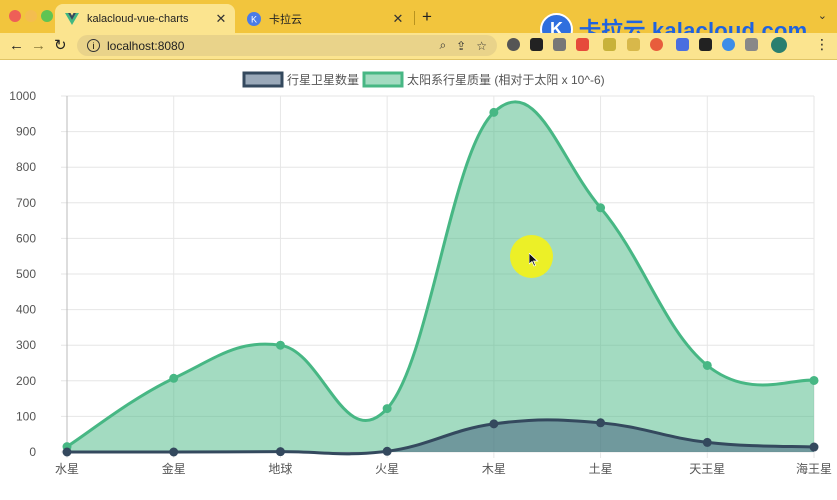 Image resolution: width=837 pixels, height=500 pixels. I want to click on share-icon: ⇪, so click(461, 46).